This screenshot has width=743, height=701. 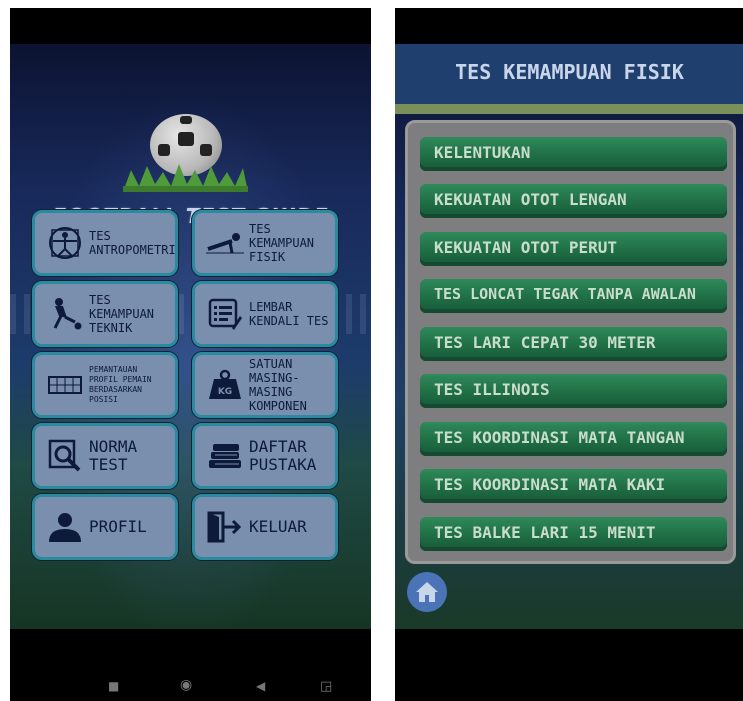 I want to click on list-item-label: TES KOORDINASI MATA TANGAN, so click(x=559, y=437).